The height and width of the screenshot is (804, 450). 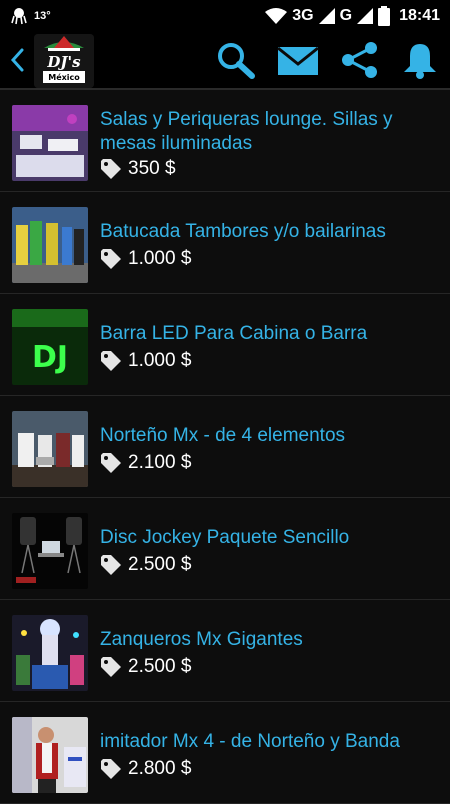 I want to click on item-price: 2.100 $, so click(x=145, y=463).